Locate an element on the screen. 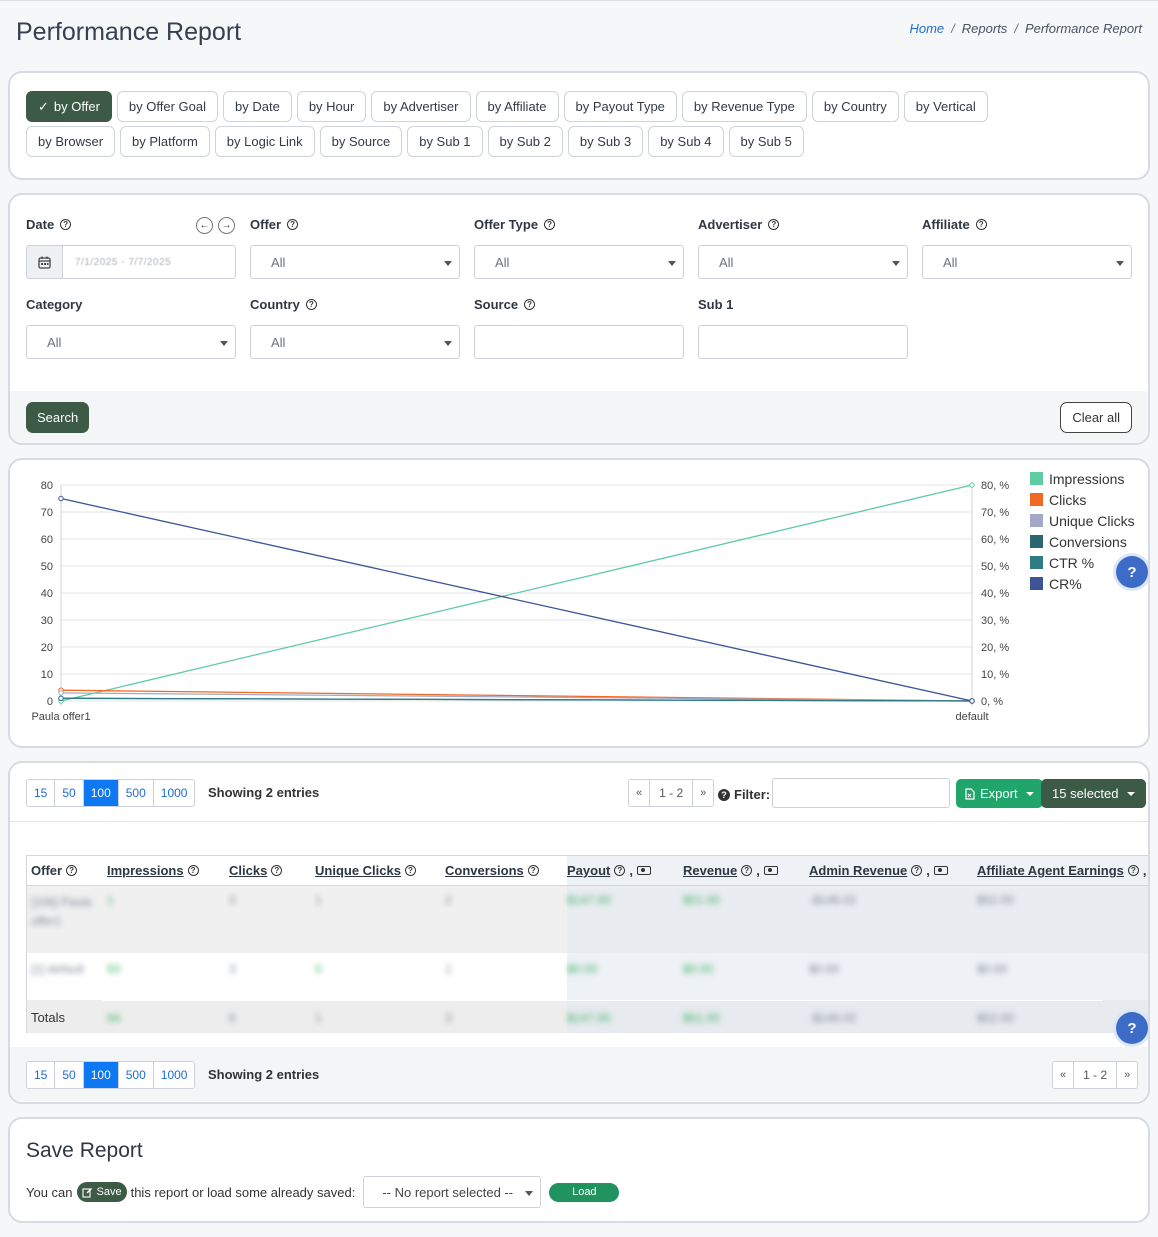  export-button: Export is located at coordinates (999, 793).